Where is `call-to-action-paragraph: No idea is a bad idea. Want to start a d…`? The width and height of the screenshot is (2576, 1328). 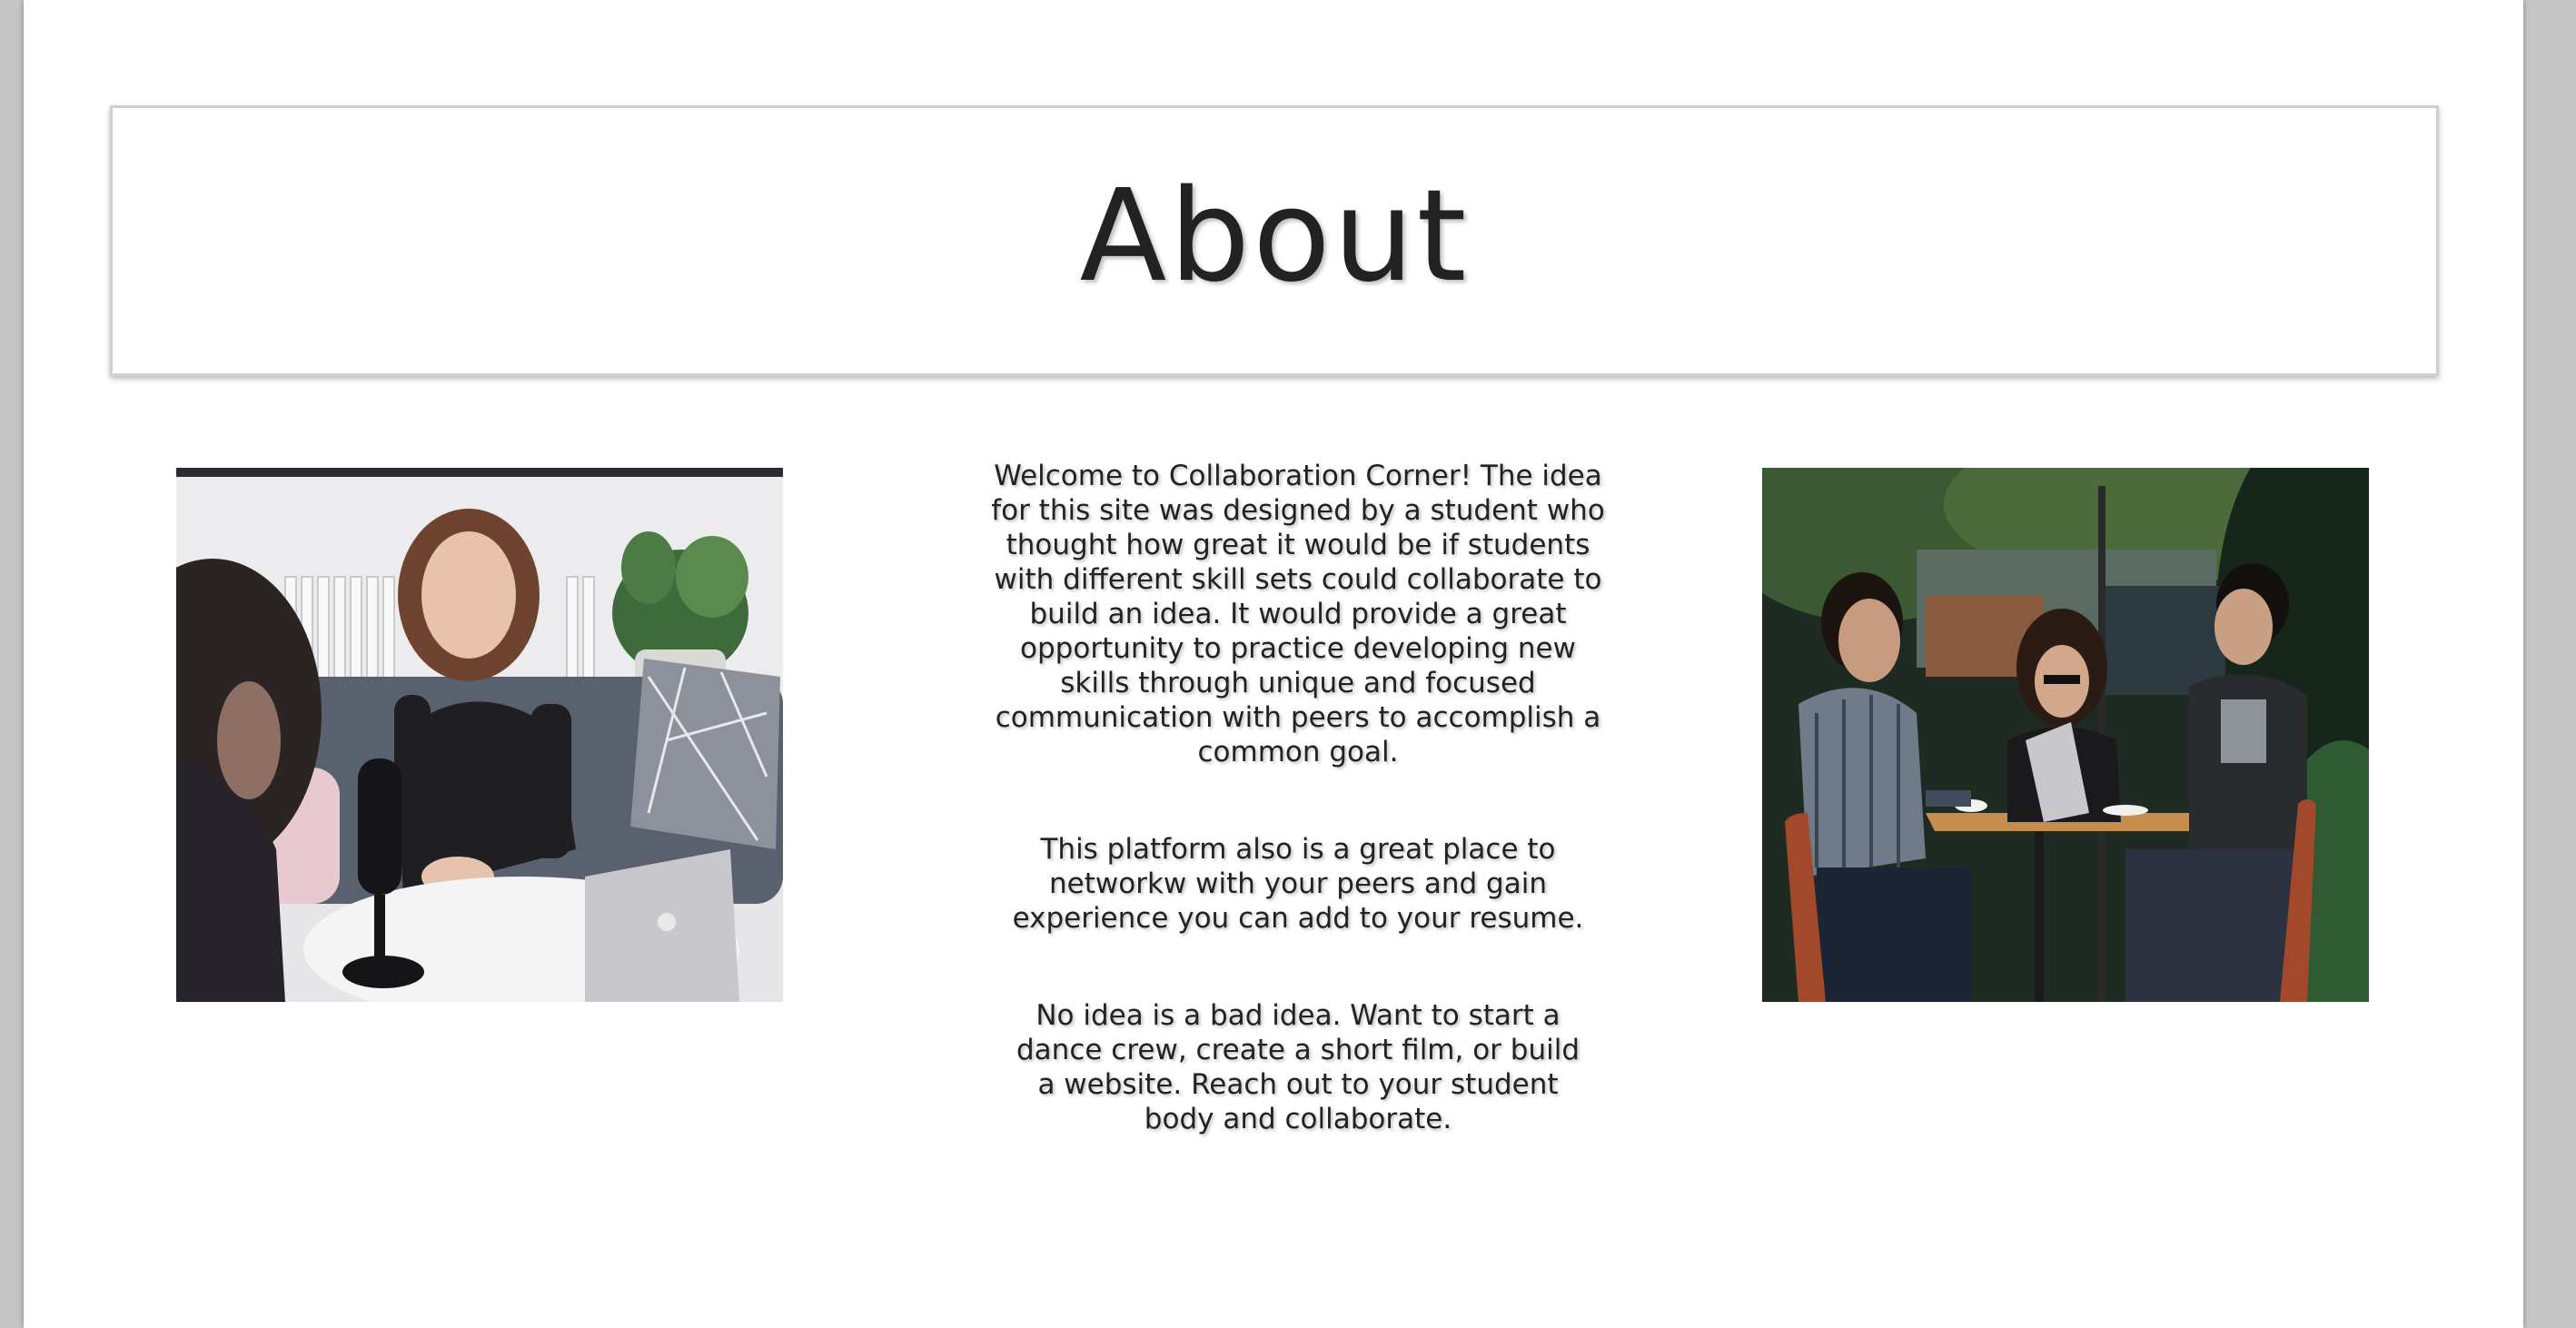 call-to-action-paragraph: No idea is a bad idea. Want to start a d… is located at coordinates (1298, 1067).